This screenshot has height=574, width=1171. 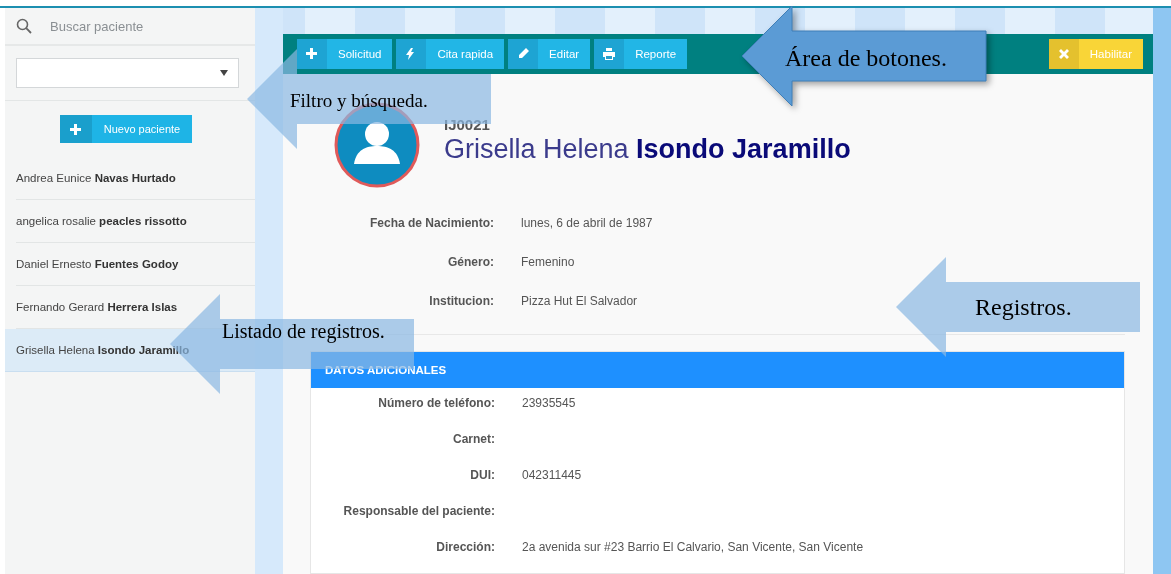 What do you see at coordinates (431, 223) in the screenshot?
I see `field-label: Fecha de Nacimiento:` at bounding box center [431, 223].